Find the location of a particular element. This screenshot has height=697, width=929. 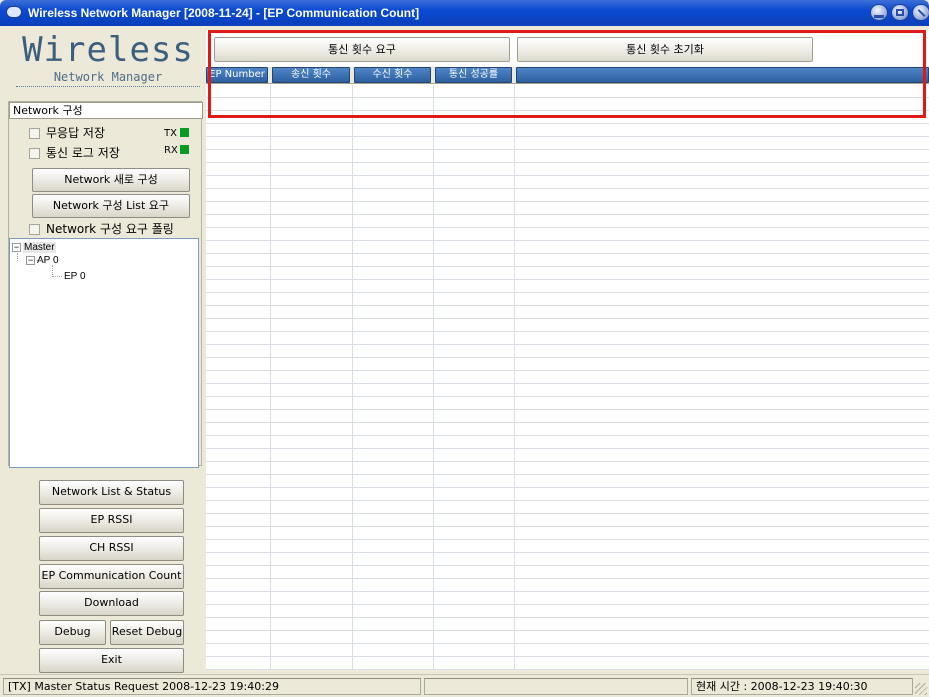

tree-node-ap: − AP 0 is located at coordinates (42, 260).